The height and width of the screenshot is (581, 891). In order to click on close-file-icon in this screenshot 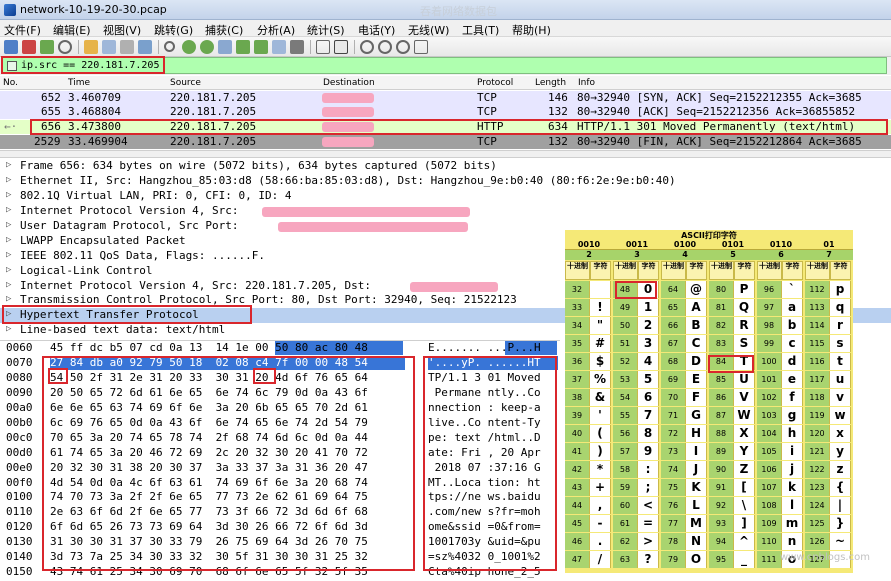, I will do `click(127, 47)`.